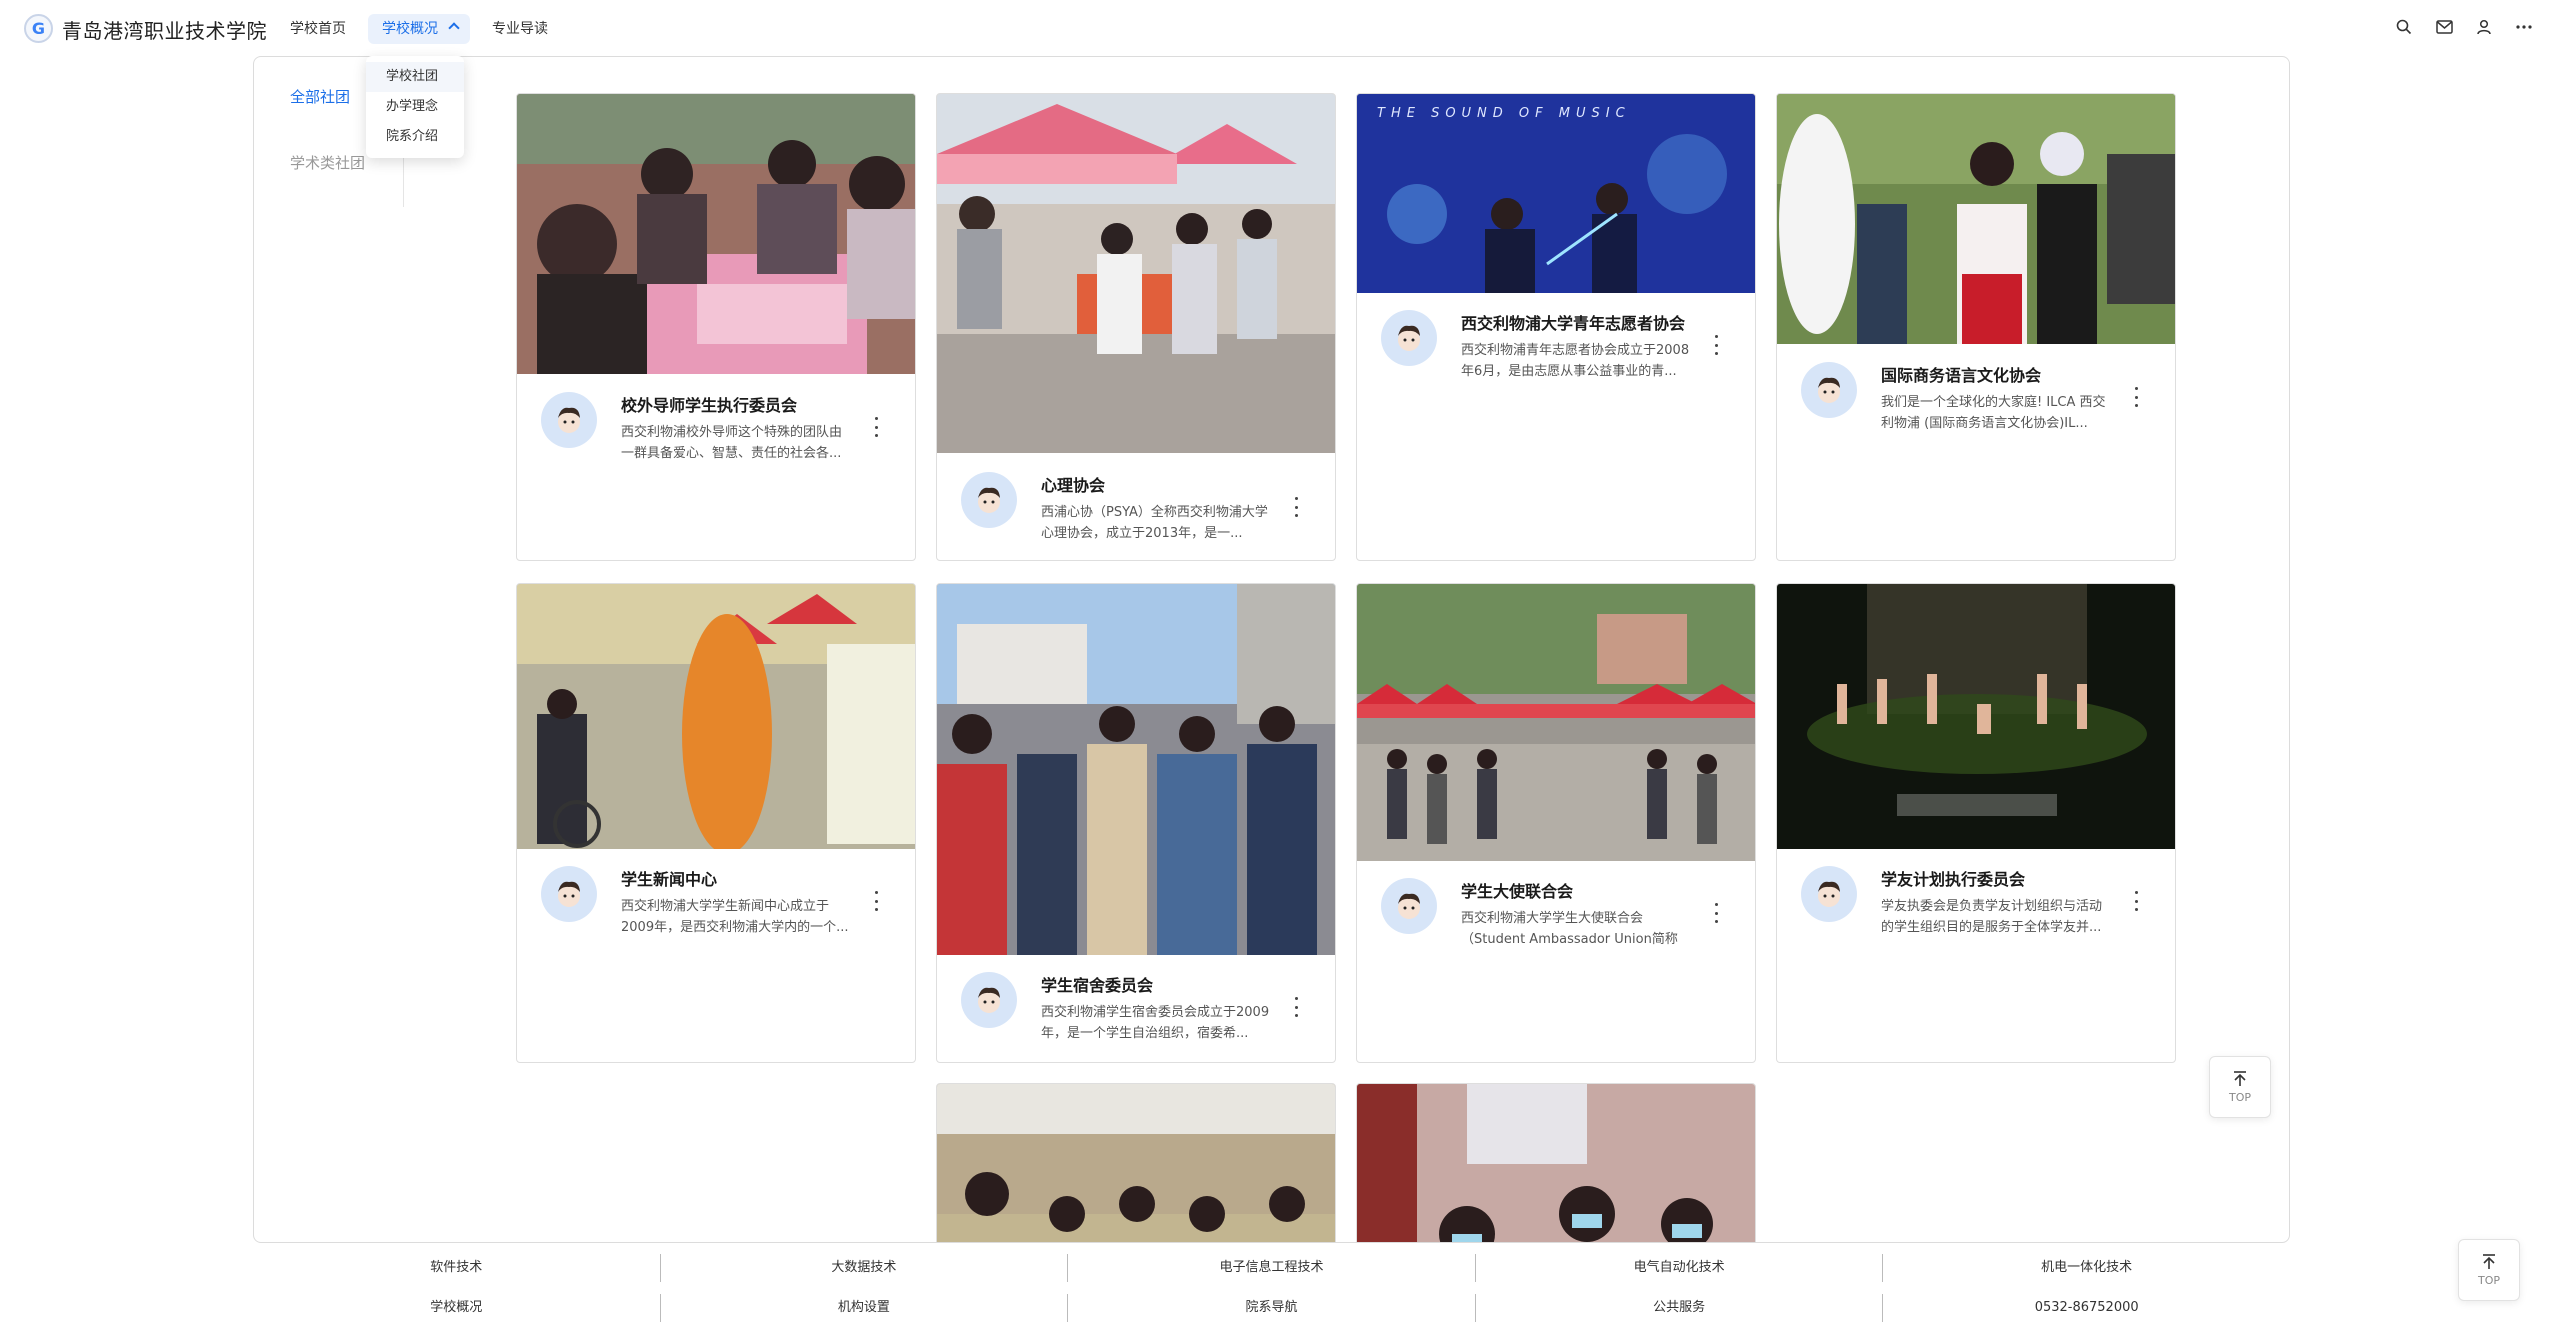  What do you see at coordinates (415, 137) in the screenshot?
I see `dropdown-item-departments: 院系介绍` at bounding box center [415, 137].